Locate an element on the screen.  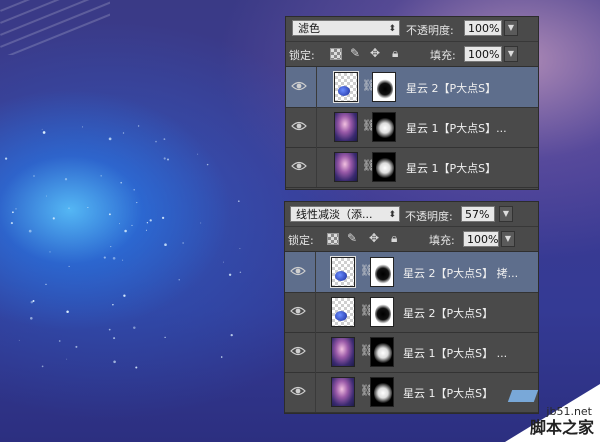
select-arrows-icon: ⬍ is located at coordinates (392, 29).